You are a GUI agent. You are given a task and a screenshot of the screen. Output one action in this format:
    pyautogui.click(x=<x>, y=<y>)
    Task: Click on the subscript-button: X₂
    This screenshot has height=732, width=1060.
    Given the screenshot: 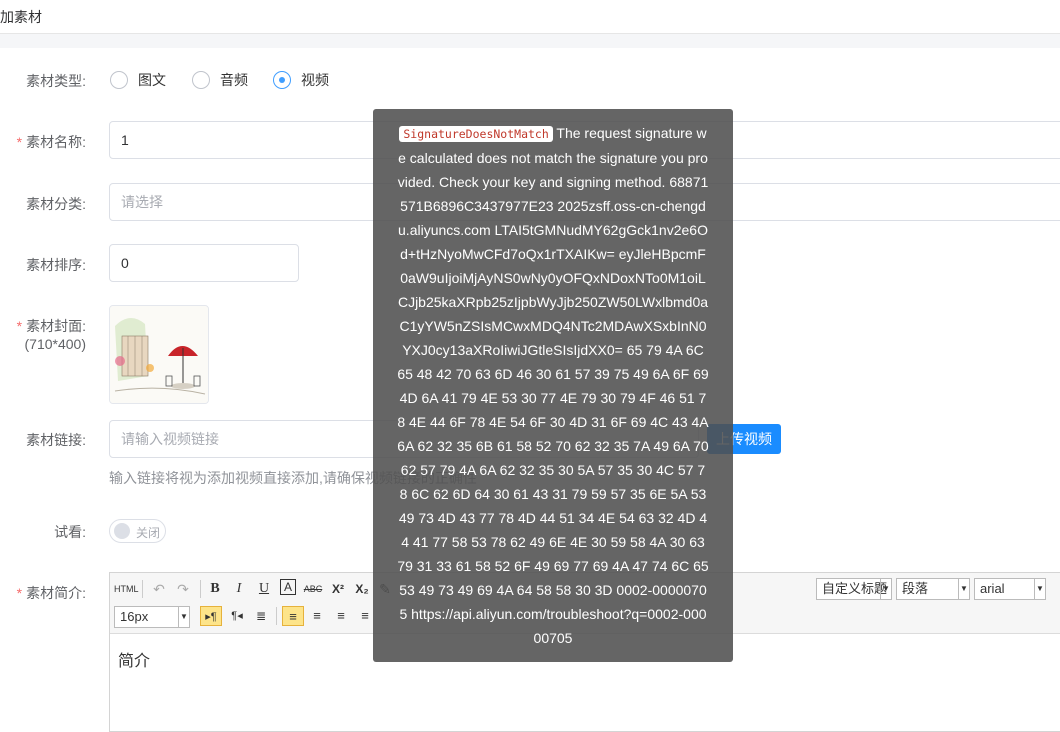 What is the action you would take?
    pyautogui.click(x=362, y=589)
    